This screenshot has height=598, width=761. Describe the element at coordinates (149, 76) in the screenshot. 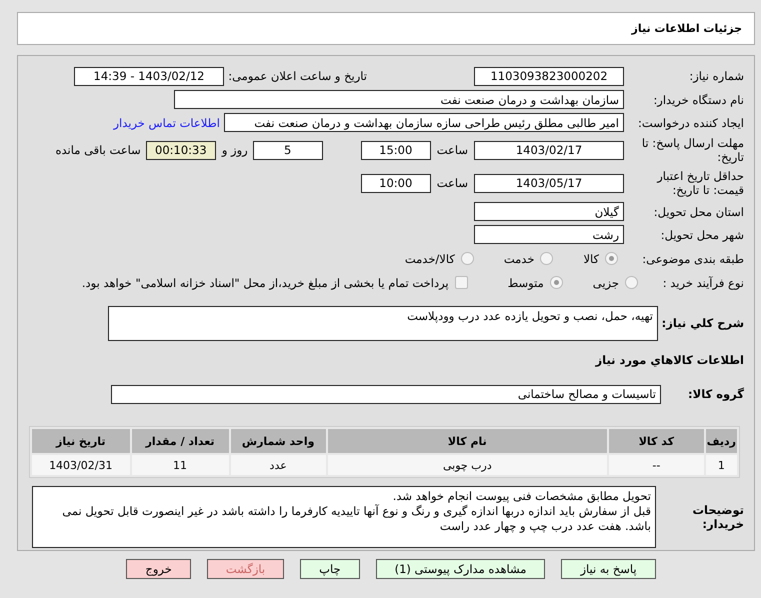

I see `announce-date-field: 1403/02/12 - 14:39` at that location.